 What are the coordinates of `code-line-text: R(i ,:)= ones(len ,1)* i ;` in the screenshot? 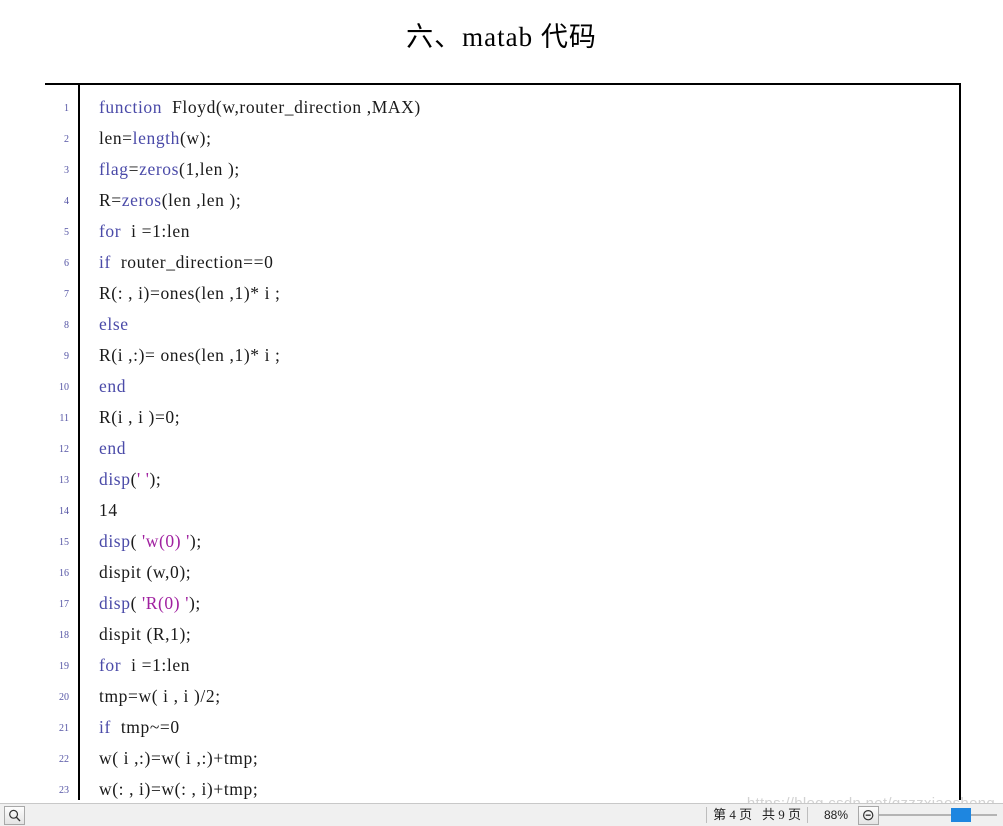 It's located at (178, 355).